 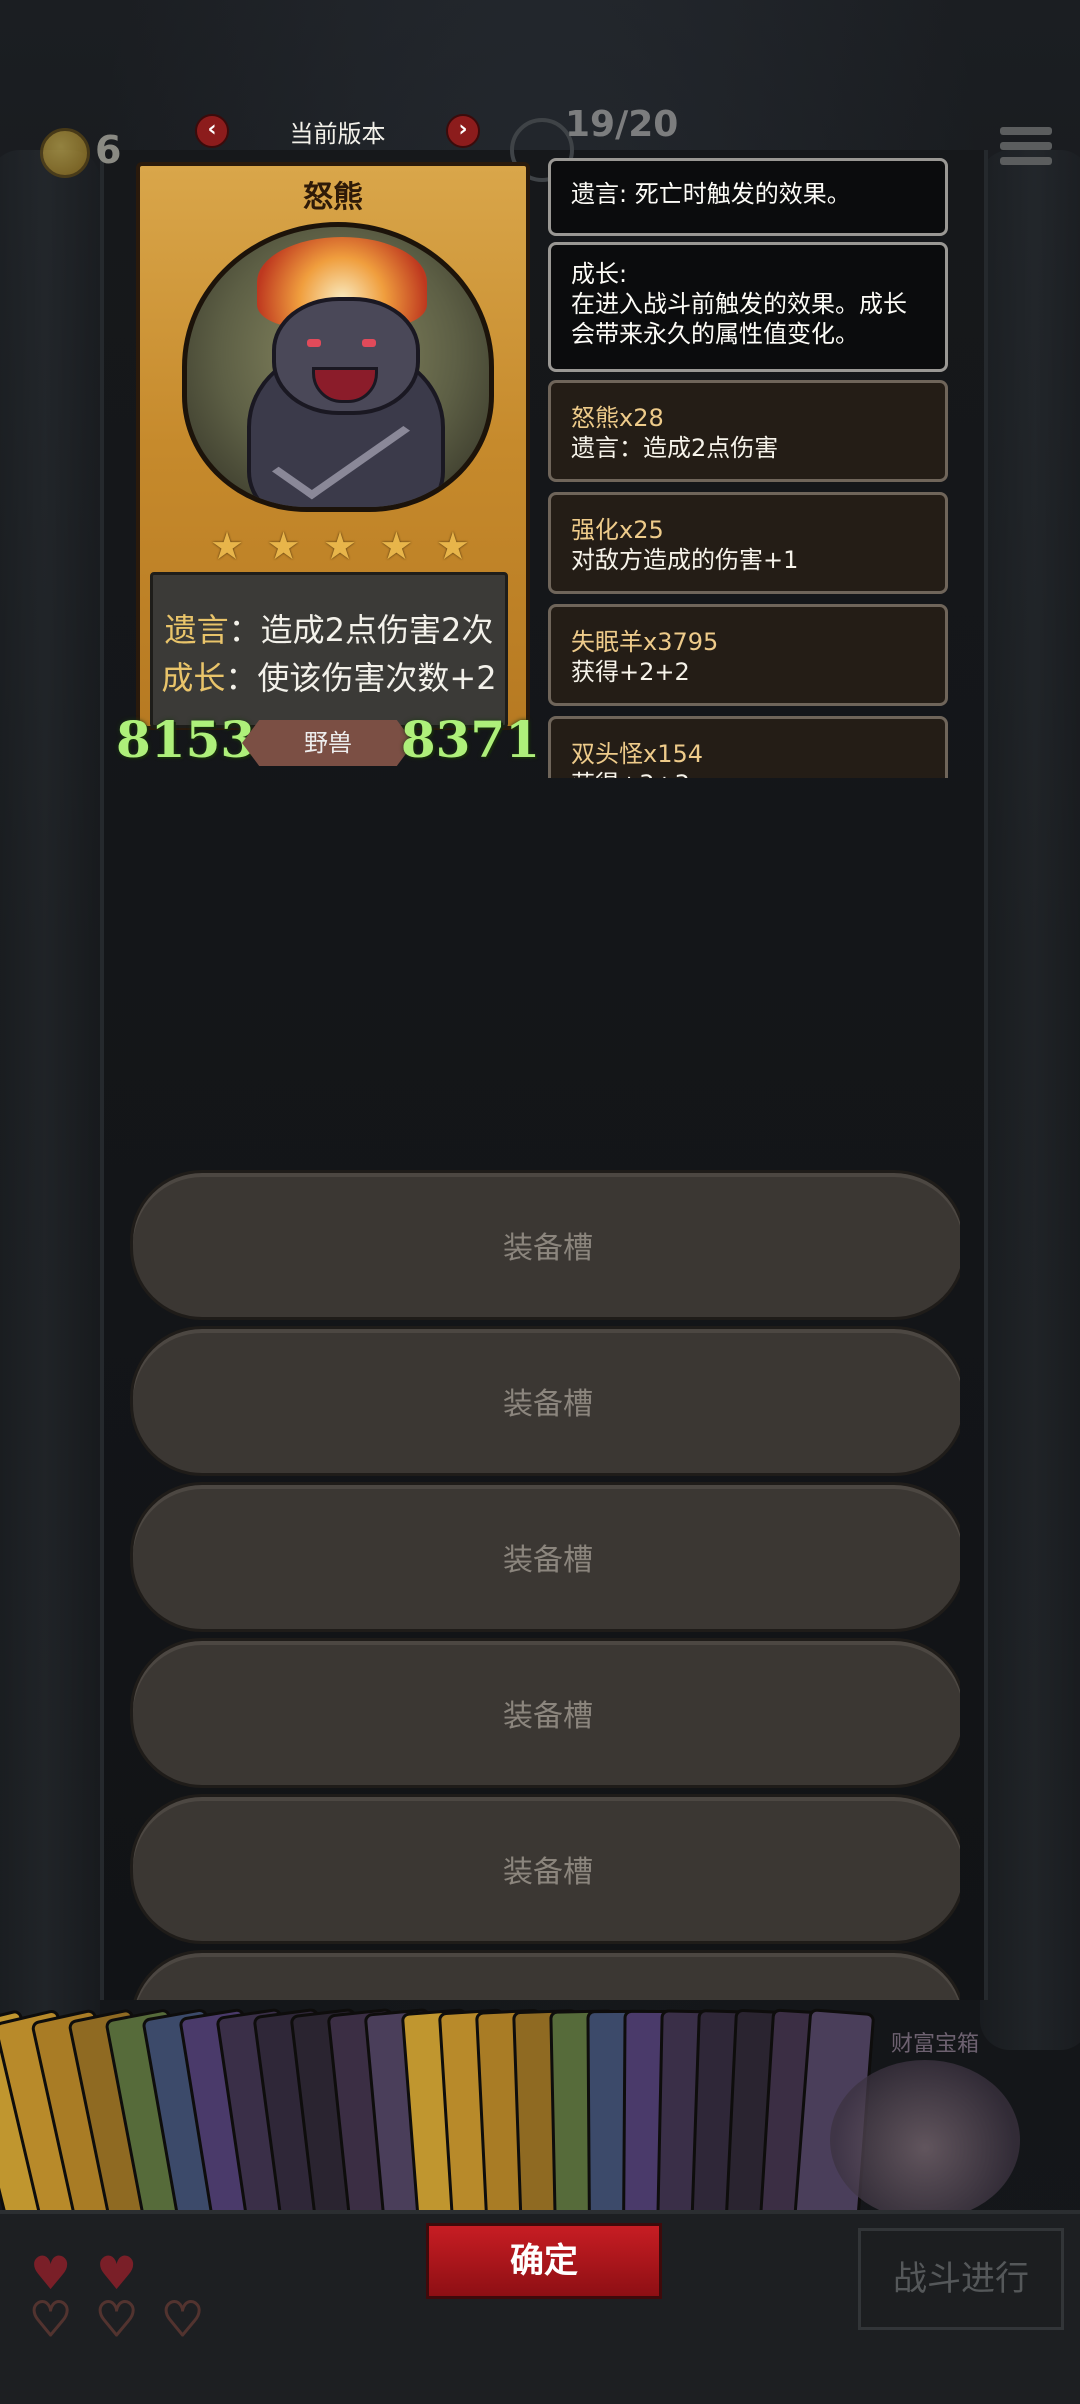 What do you see at coordinates (544, 2261) in the screenshot?
I see `confirm-button: 确定` at bounding box center [544, 2261].